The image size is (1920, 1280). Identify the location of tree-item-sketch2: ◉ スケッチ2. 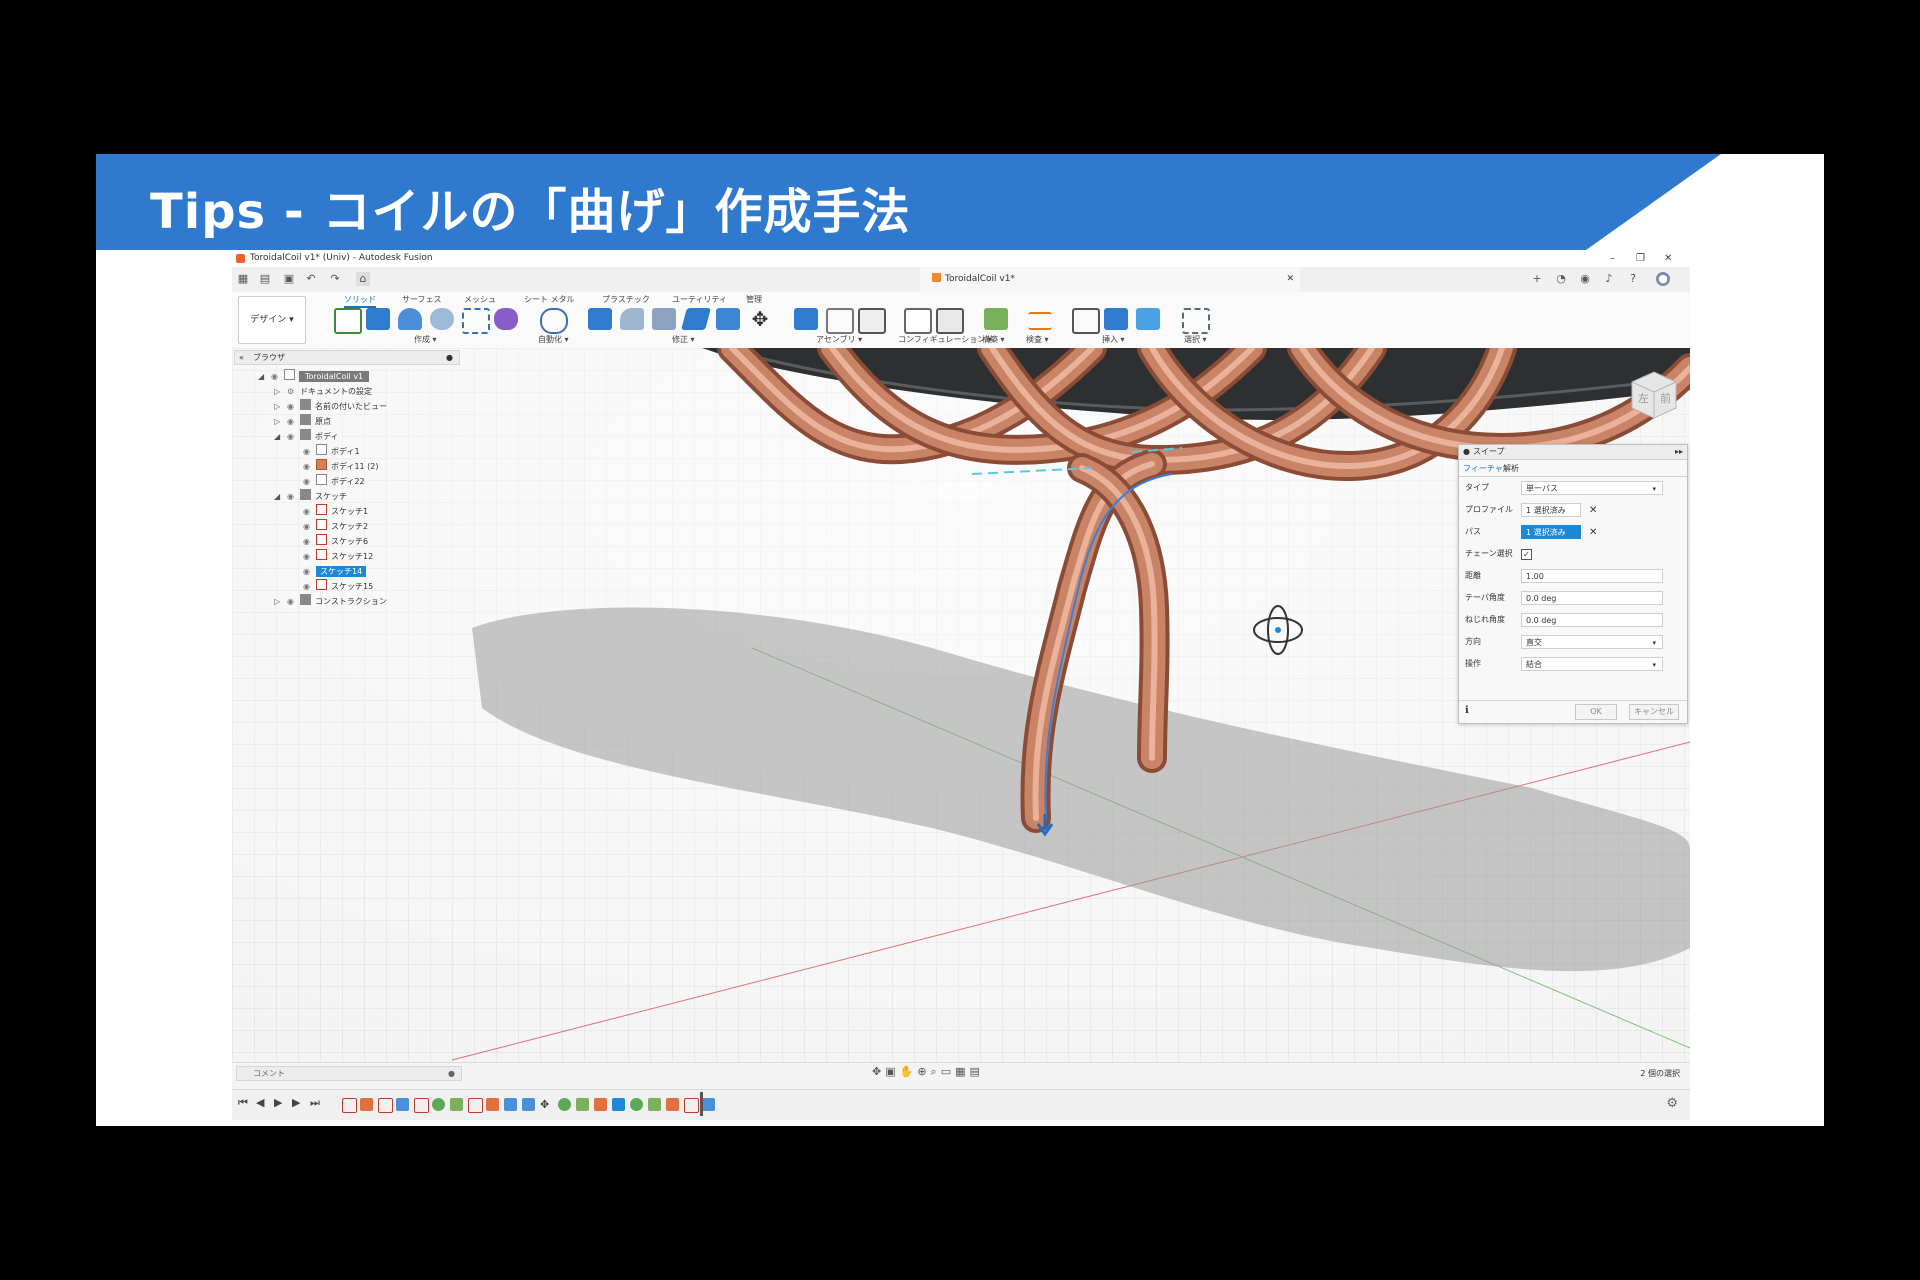
(335, 526).